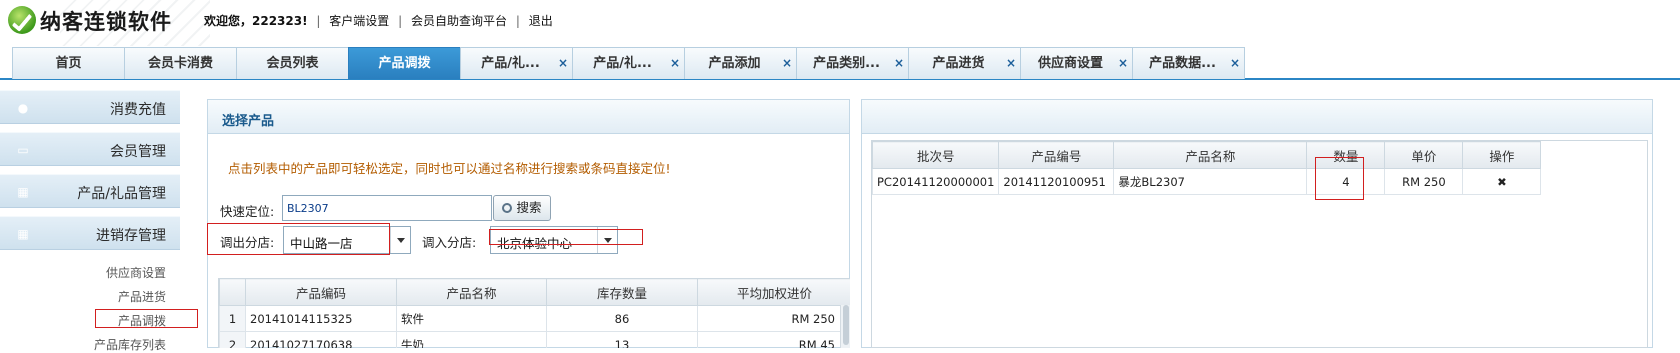 Image resolution: width=1680 pixels, height=353 pixels. What do you see at coordinates (622, 339) in the screenshot?
I see `stock-cell: 13` at bounding box center [622, 339].